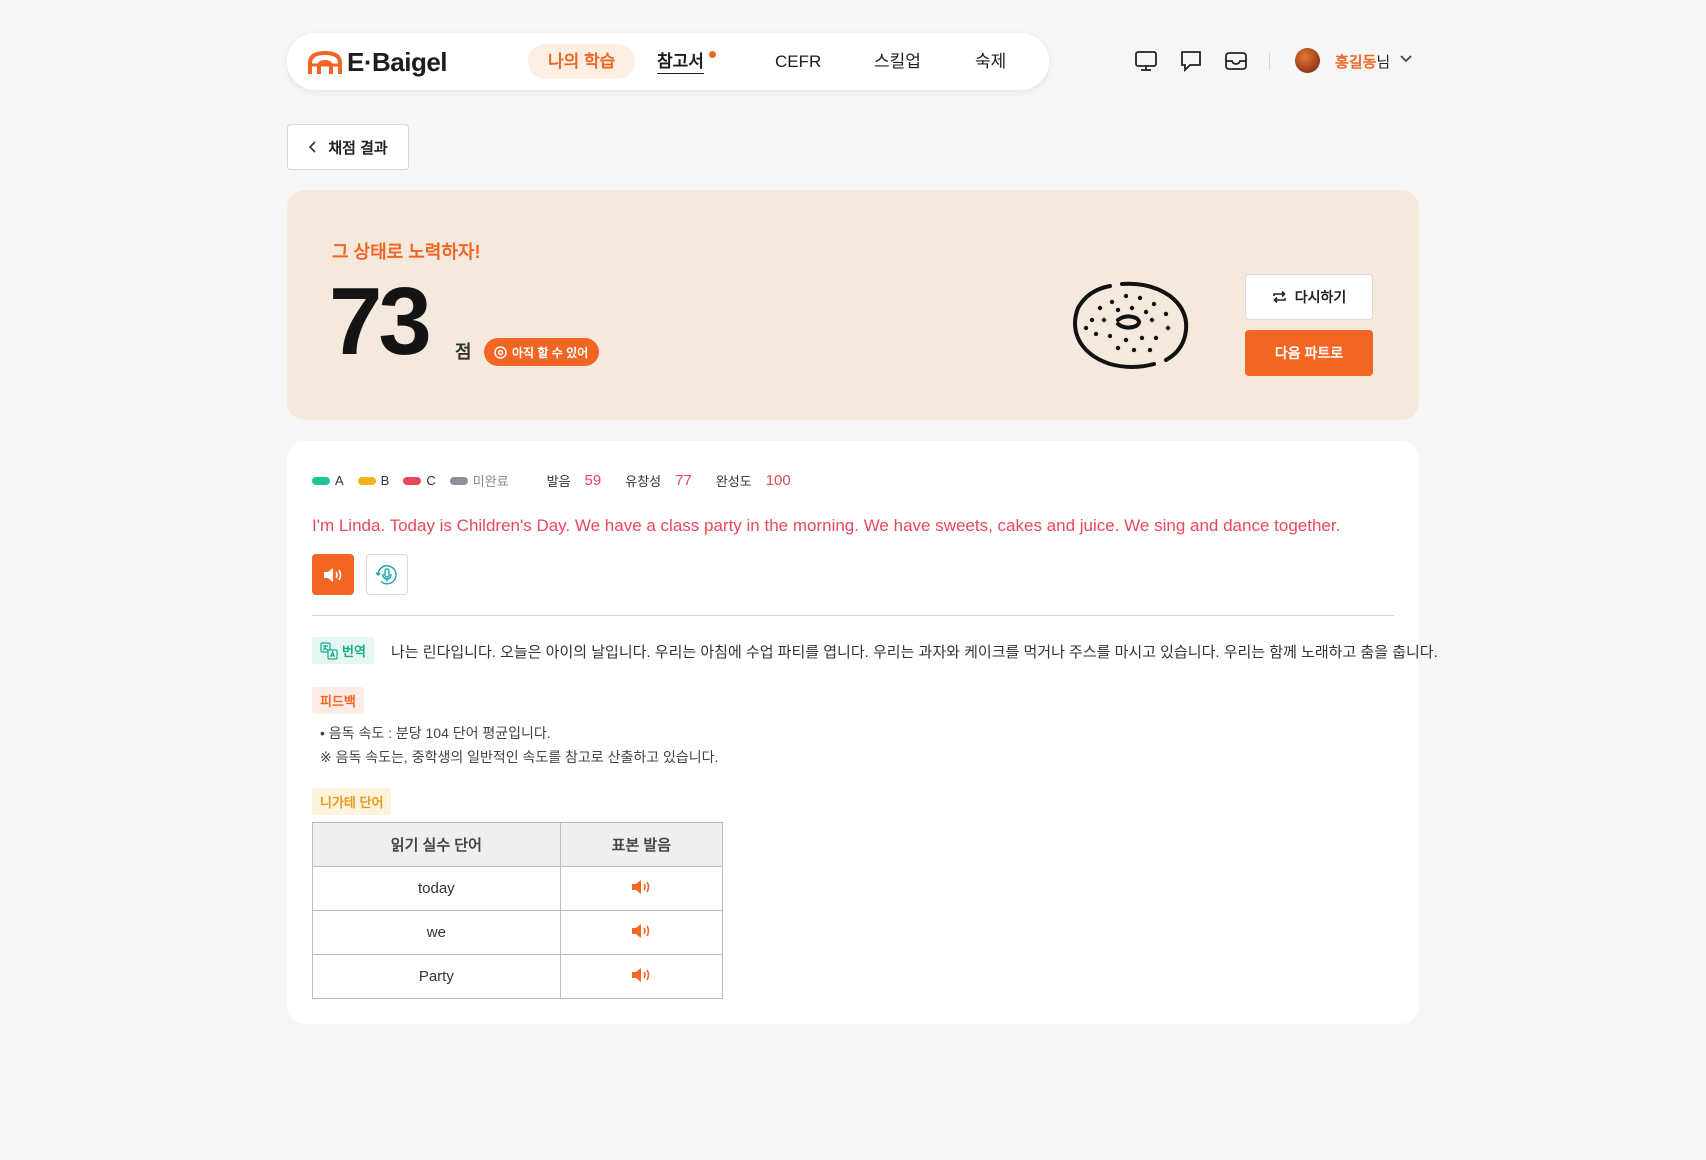  I want to click on logo-text: E·Baigel, so click(397, 62).